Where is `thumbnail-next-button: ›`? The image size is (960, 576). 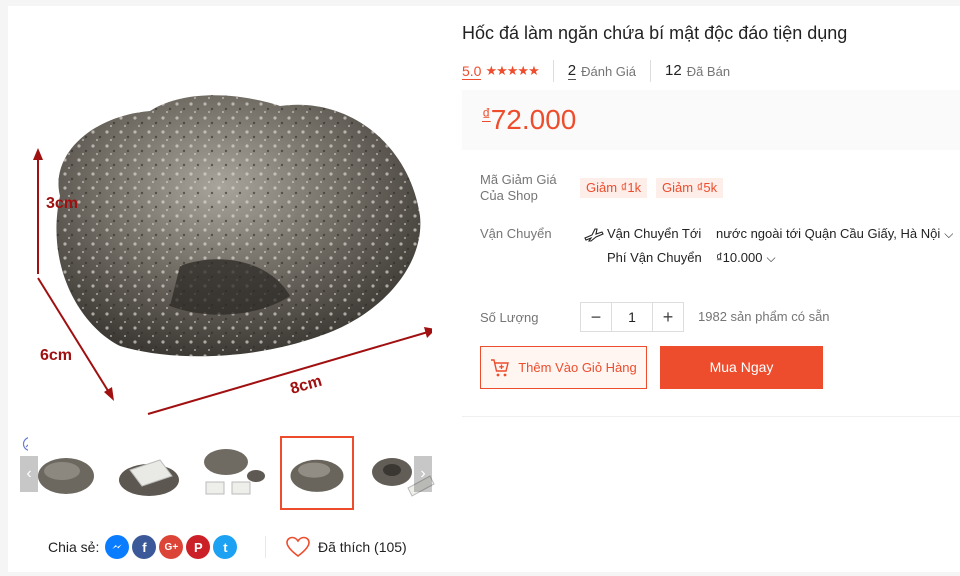
thumbnail-next-button: › is located at coordinates (423, 474).